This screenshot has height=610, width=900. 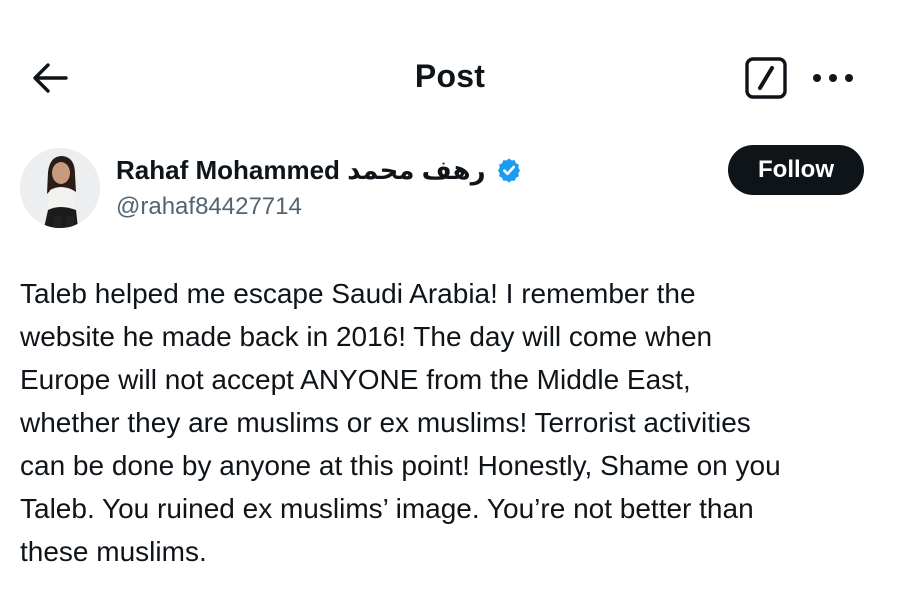 I want to click on edit-button, so click(x=766, y=78).